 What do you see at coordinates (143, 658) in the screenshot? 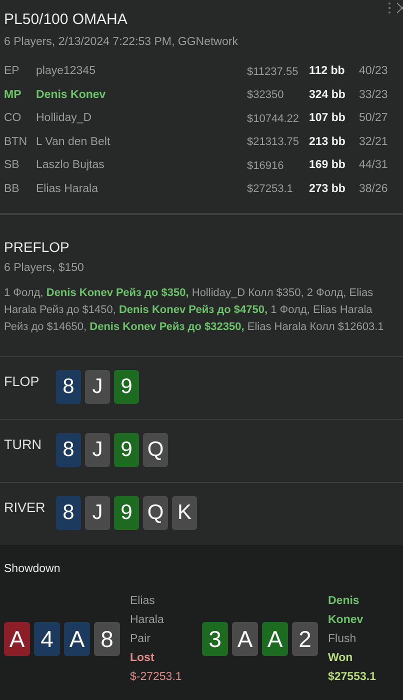
I see `result-label: Lost` at bounding box center [143, 658].